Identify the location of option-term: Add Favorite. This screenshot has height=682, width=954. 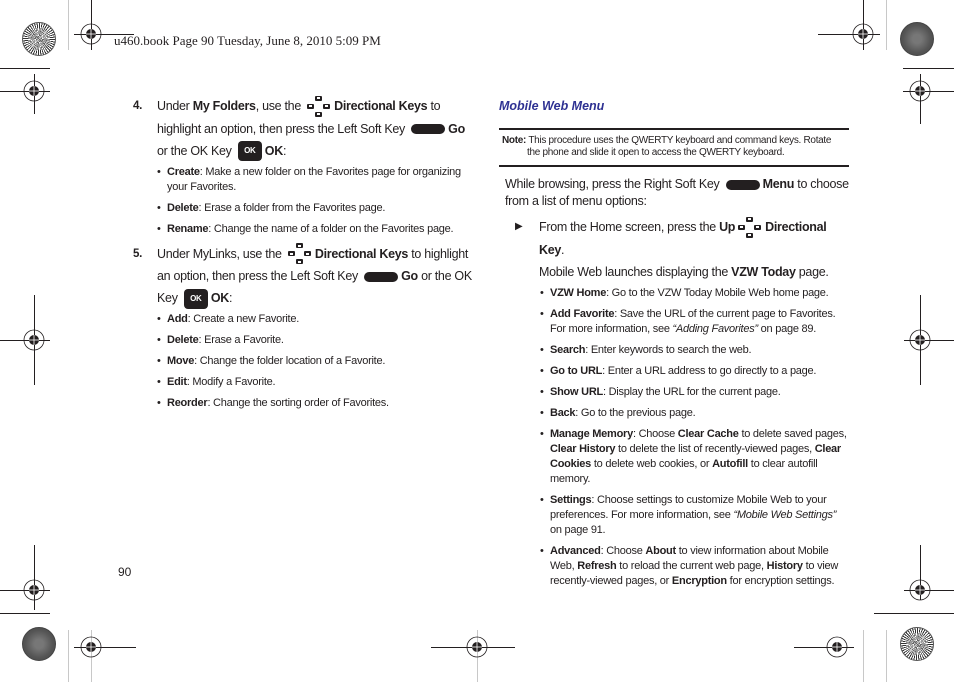
(582, 313).